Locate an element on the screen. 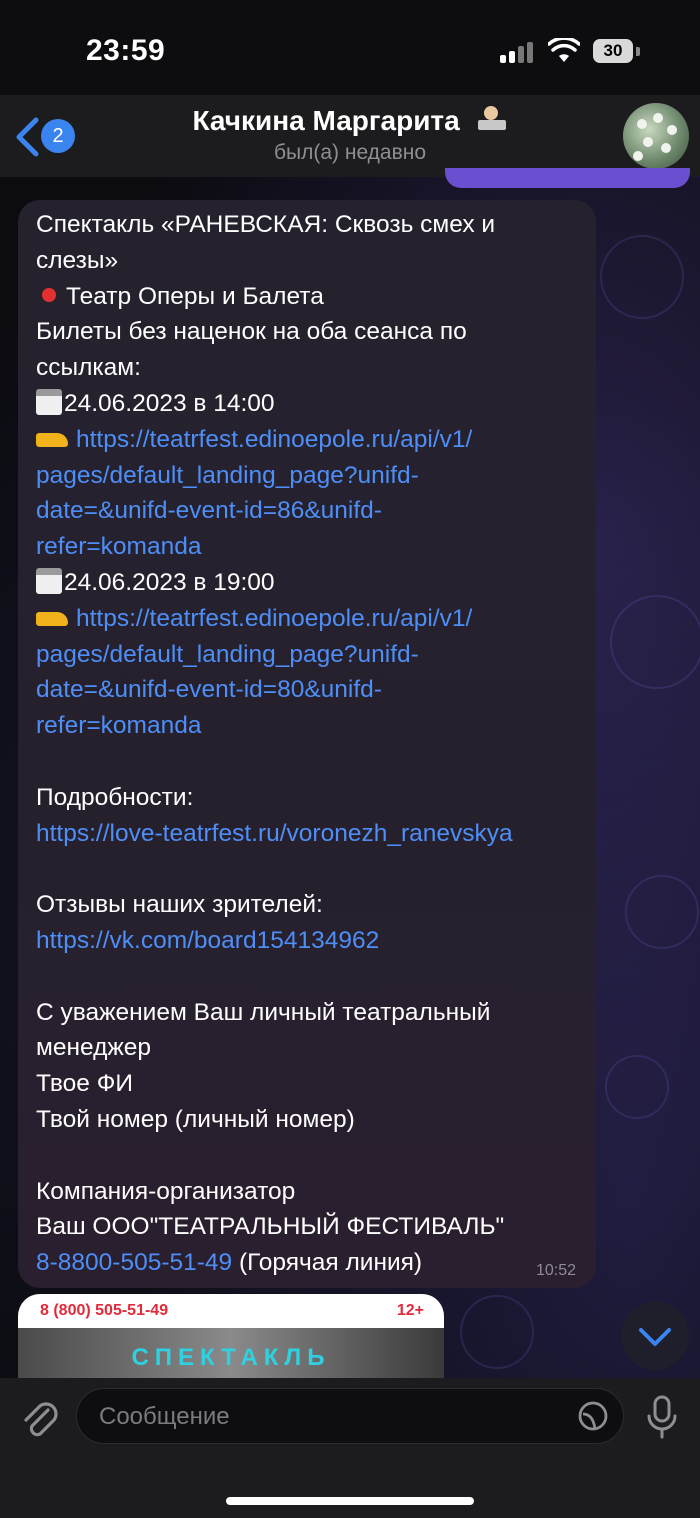 The width and height of the screenshot is (700, 1518). paperclip-icon is located at coordinates (38, 1418).